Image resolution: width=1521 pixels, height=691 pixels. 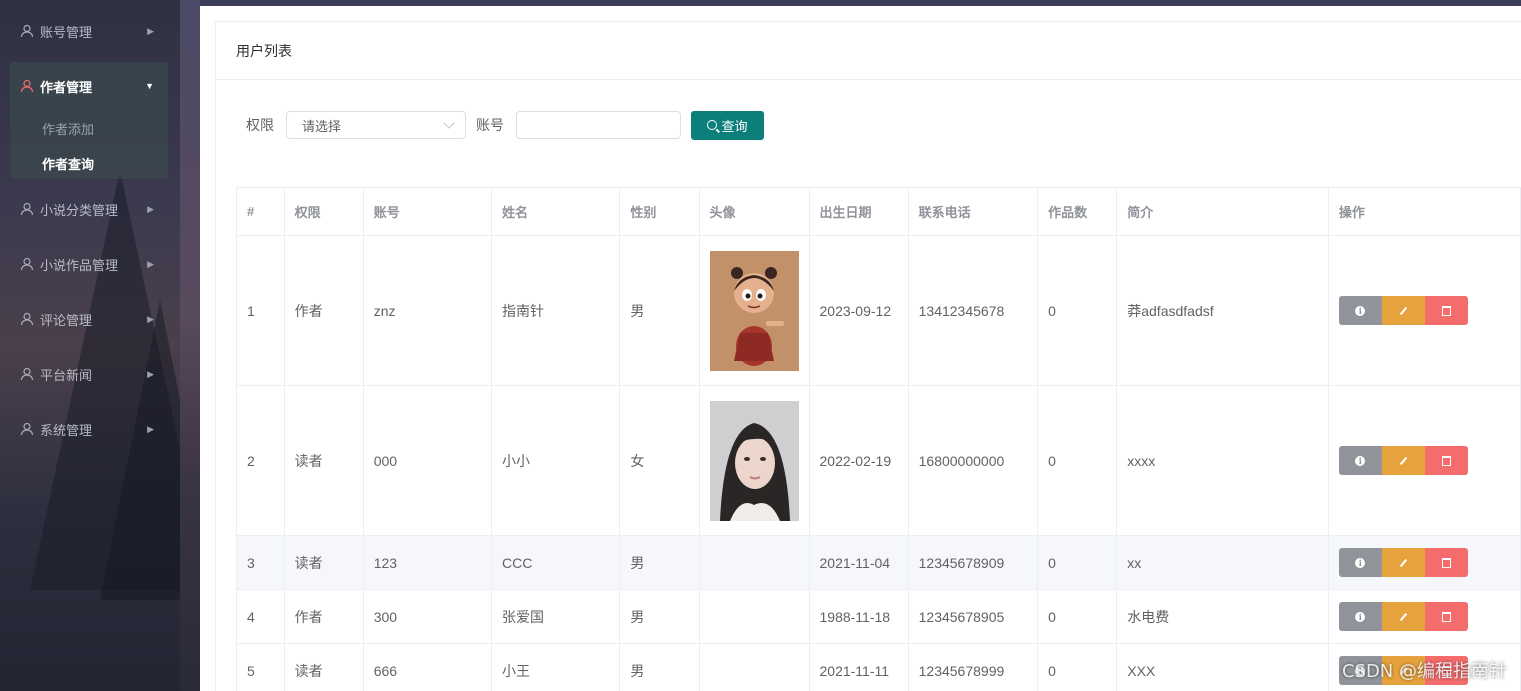 I want to click on sidebar-item-novel-category: 小说分类管理 ▶, so click(x=84, y=209).